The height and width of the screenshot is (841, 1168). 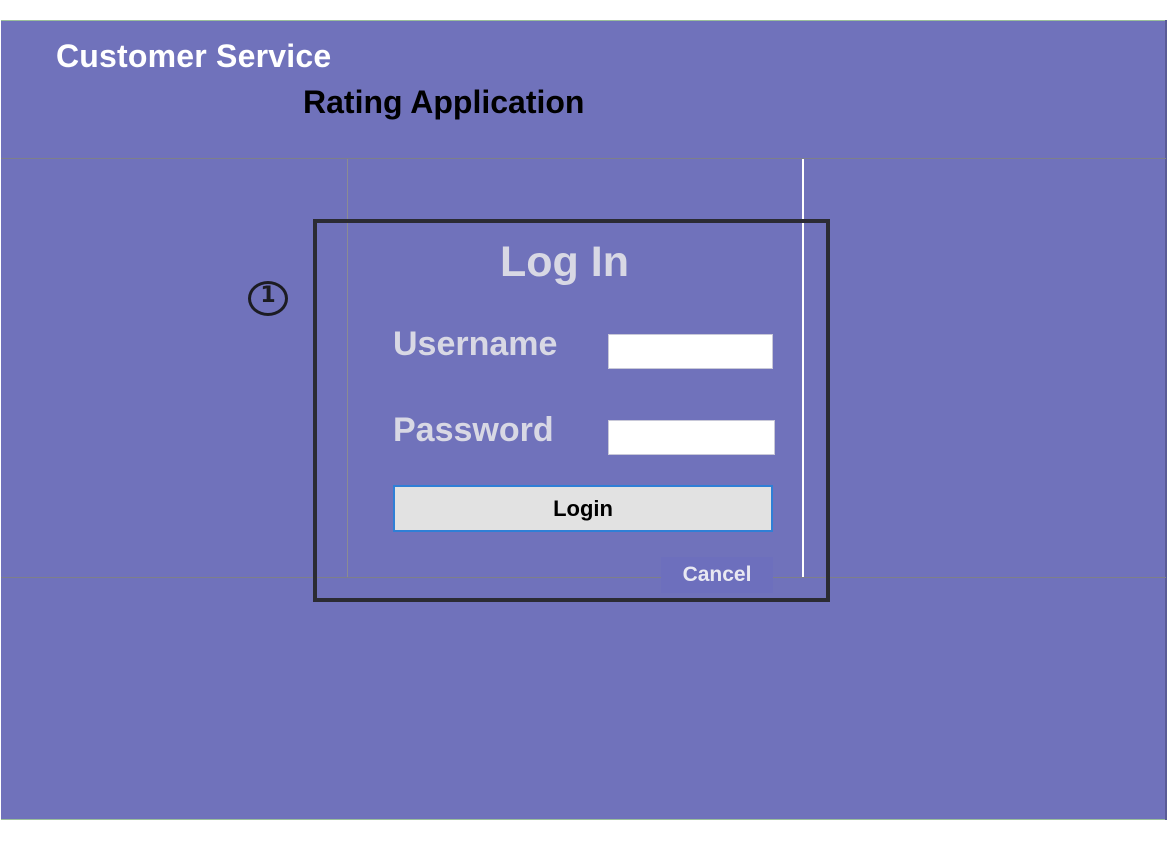 I want to click on app-subtitle: Rating Application, so click(x=444, y=102).